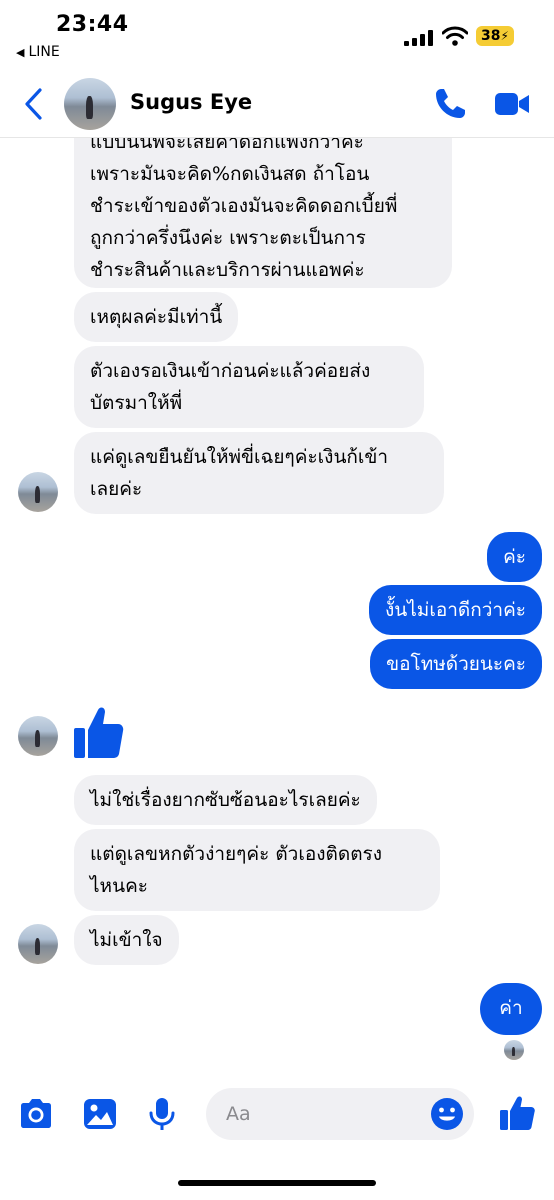  I want to click on outgoing-message-bubble: ค่ะ, so click(514, 557).